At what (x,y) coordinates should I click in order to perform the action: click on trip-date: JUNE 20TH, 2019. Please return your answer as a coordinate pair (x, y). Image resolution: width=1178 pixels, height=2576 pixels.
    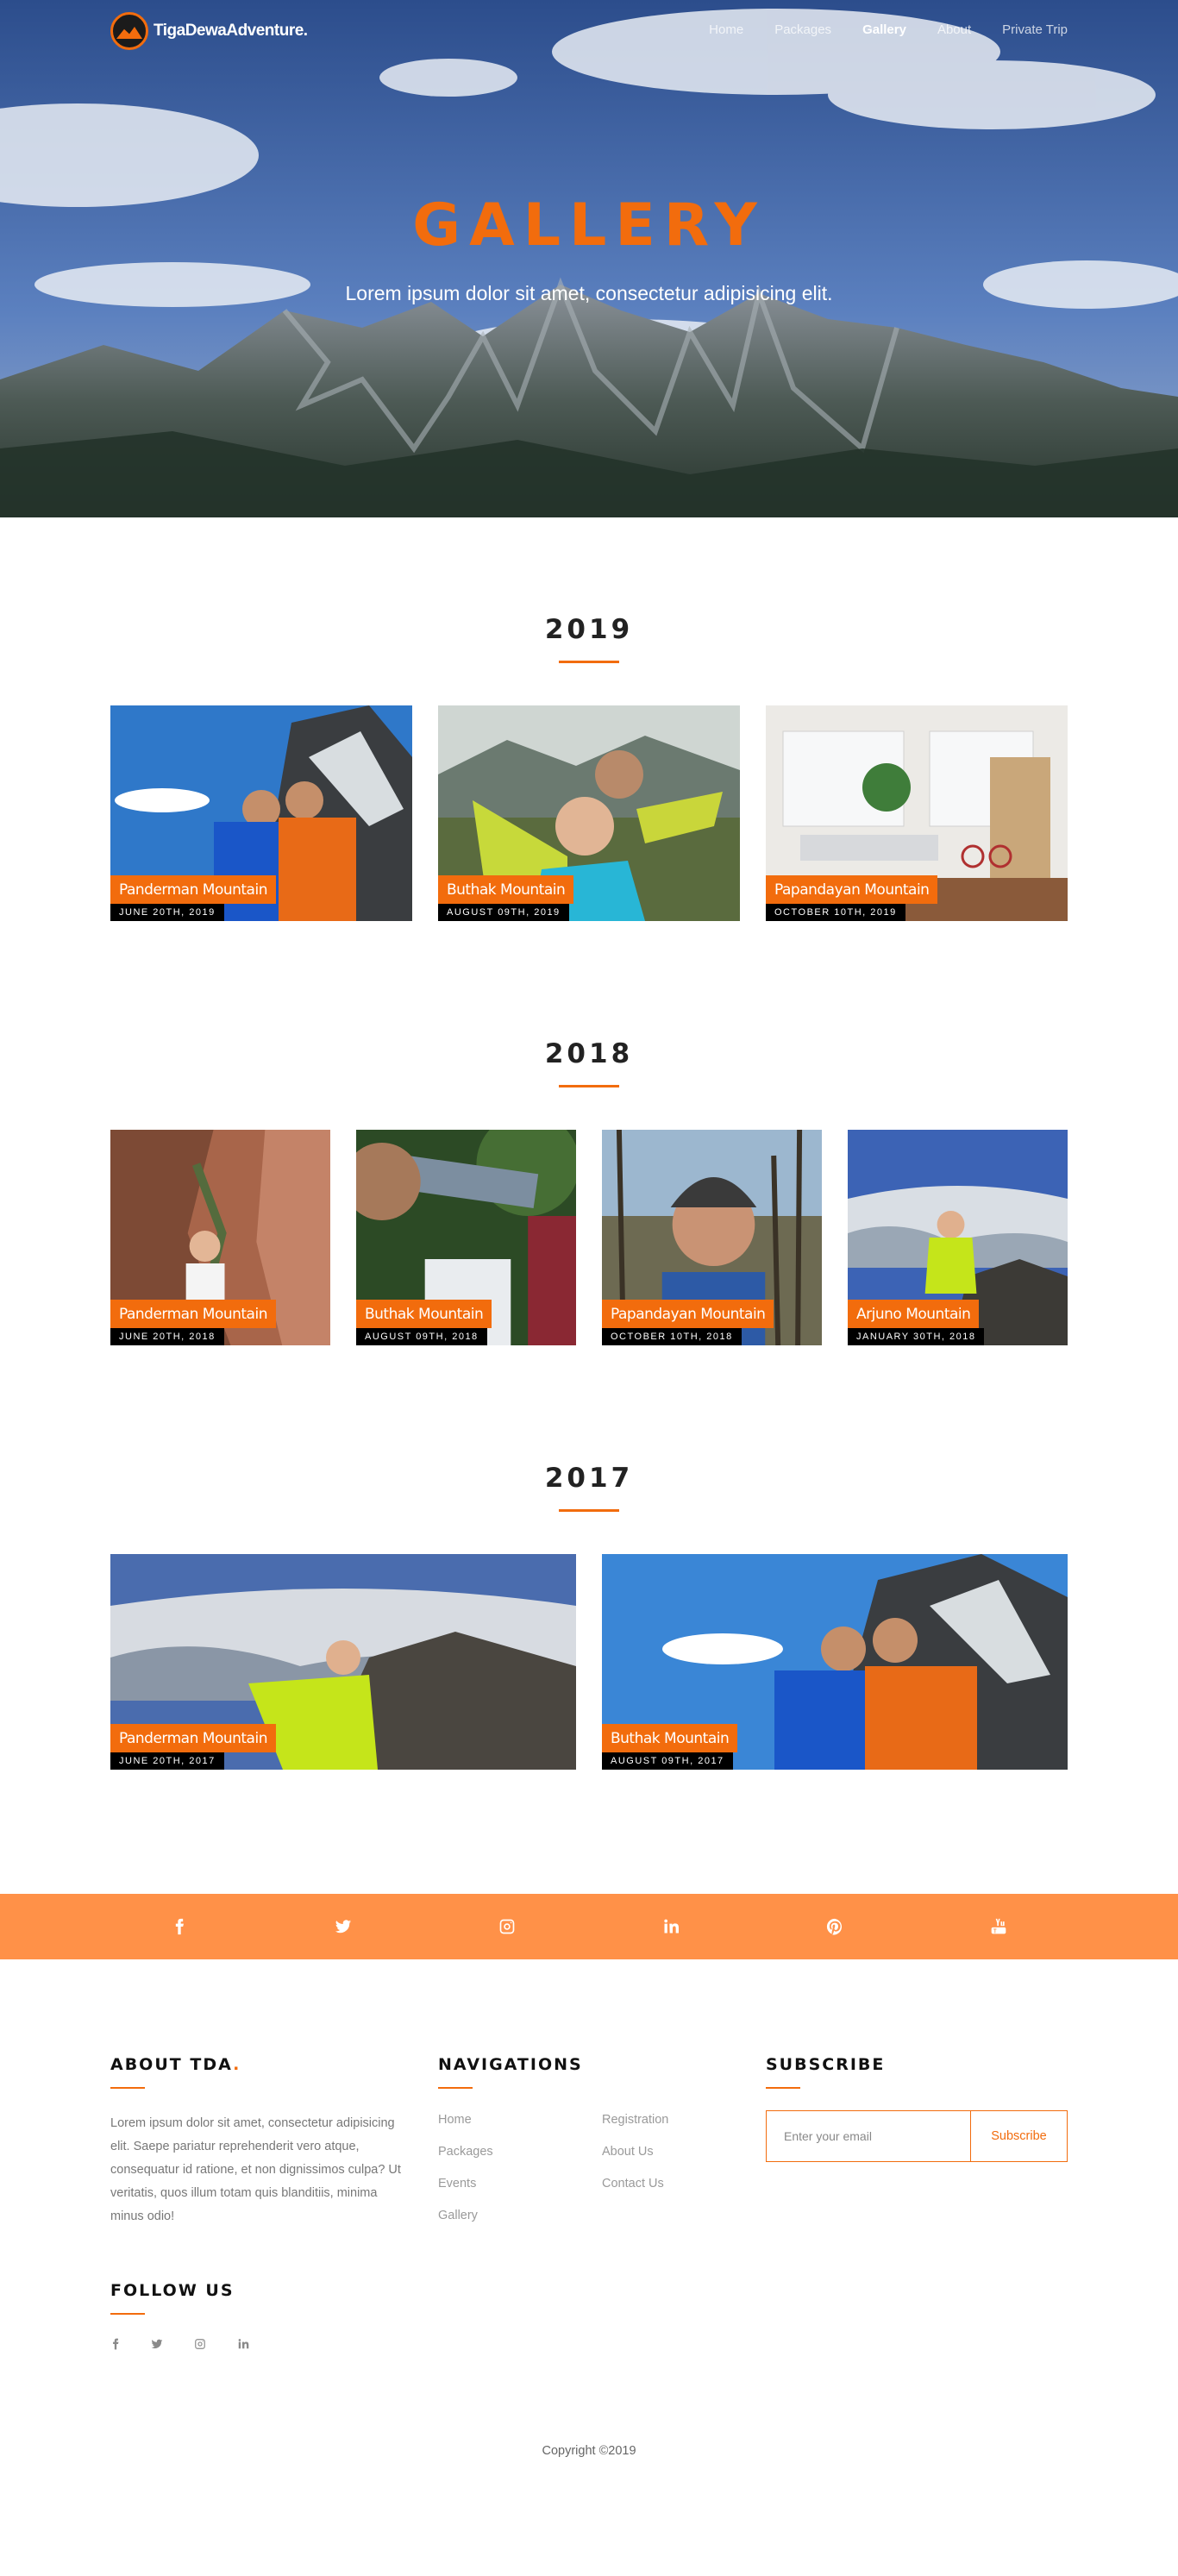
    Looking at the image, I should click on (167, 912).